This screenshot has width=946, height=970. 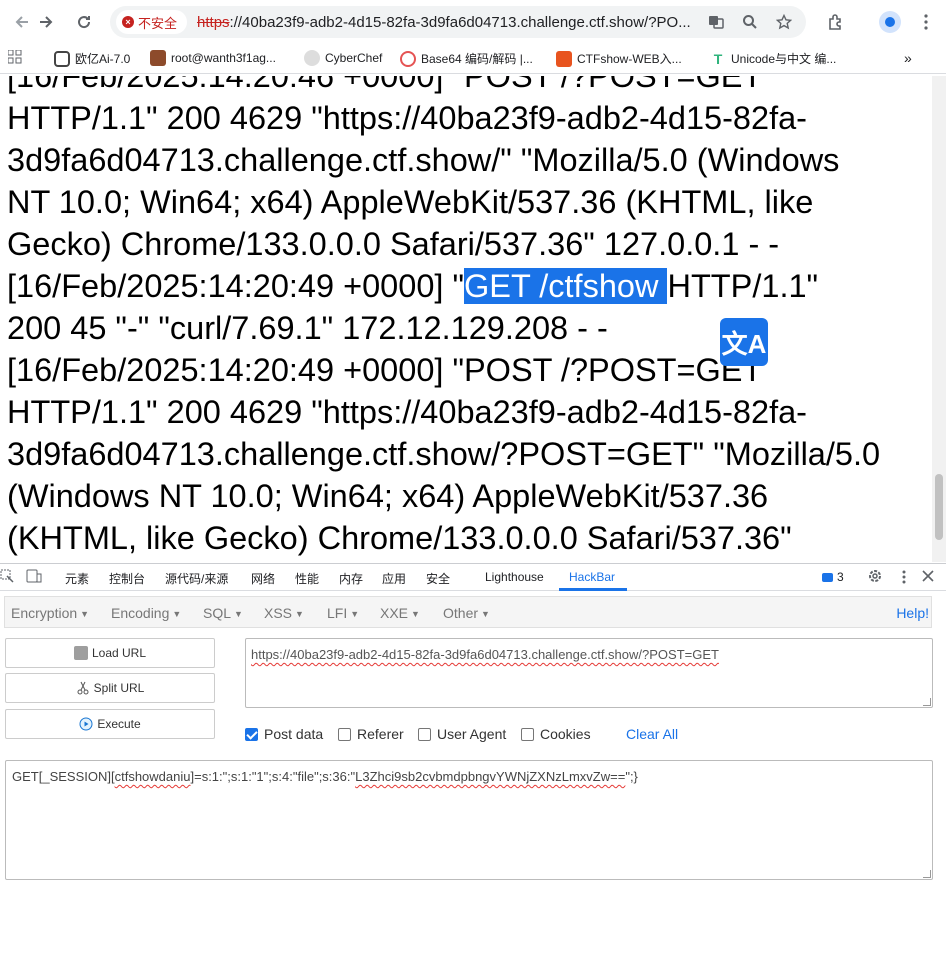 I want to click on device-toggle-icon, so click(x=34, y=577).